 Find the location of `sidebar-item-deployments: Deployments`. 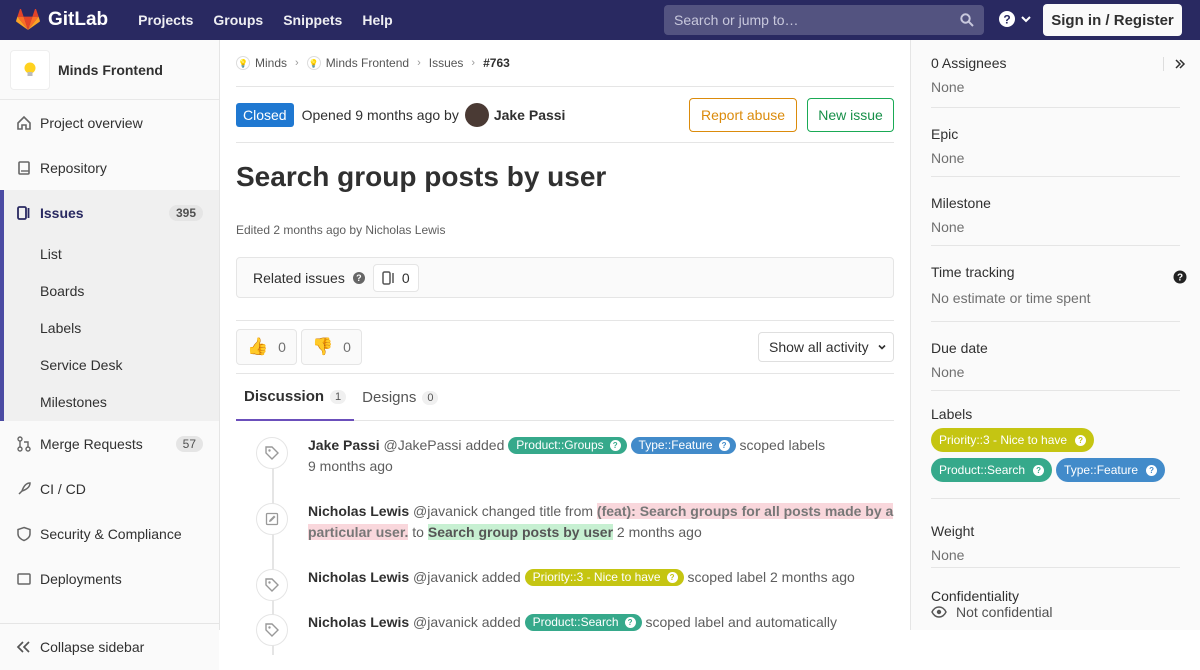

sidebar-item-deployments: Deployments is located at coordinates (109, 578).